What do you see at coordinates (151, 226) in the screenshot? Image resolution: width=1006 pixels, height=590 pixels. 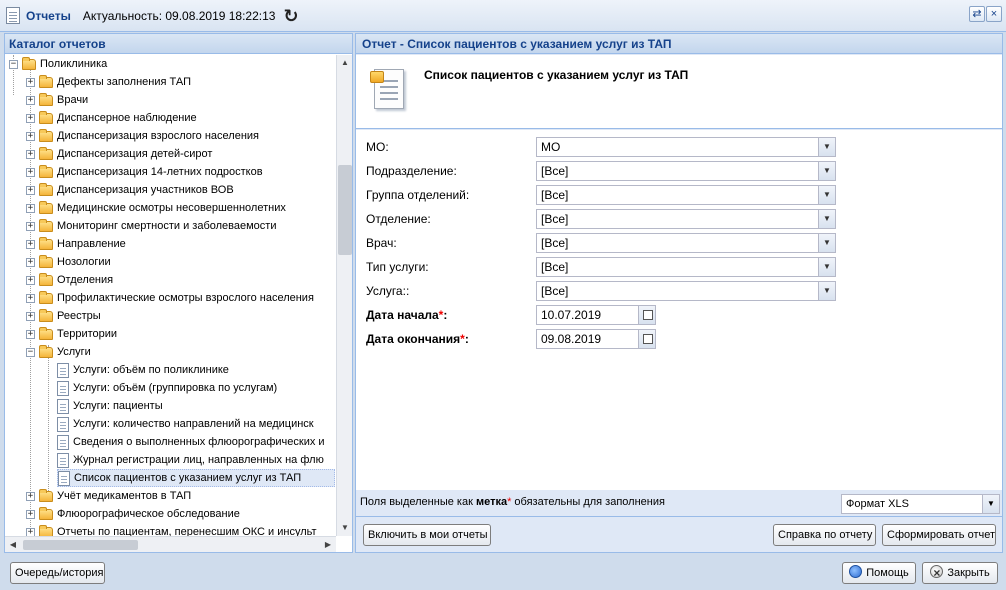 I see `tree-folder: + Мониторинг смертности и заболеваемости` at bounding box center [151, 226].